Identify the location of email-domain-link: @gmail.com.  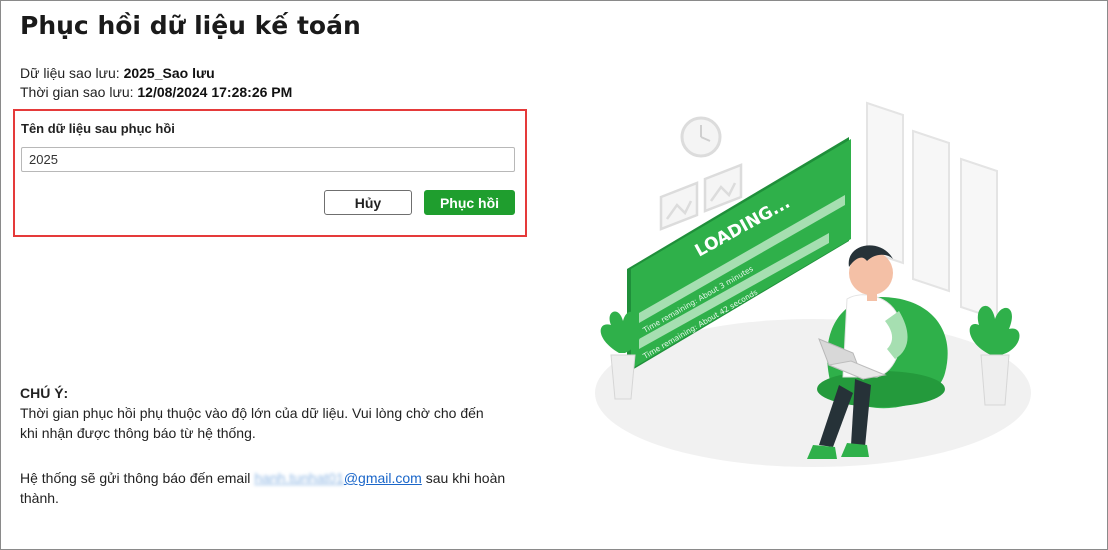
(383, 478).